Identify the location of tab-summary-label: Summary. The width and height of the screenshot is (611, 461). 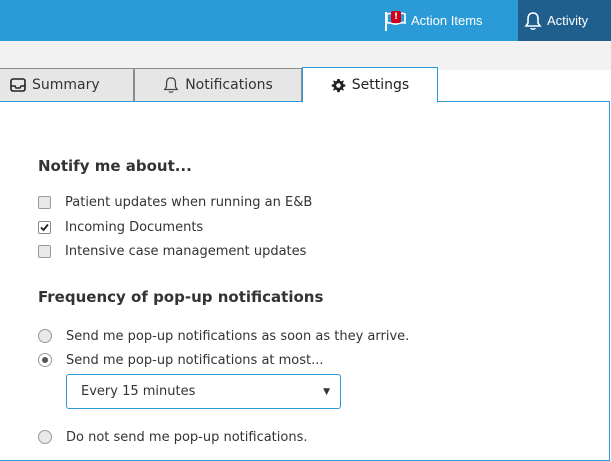
(66, 85).